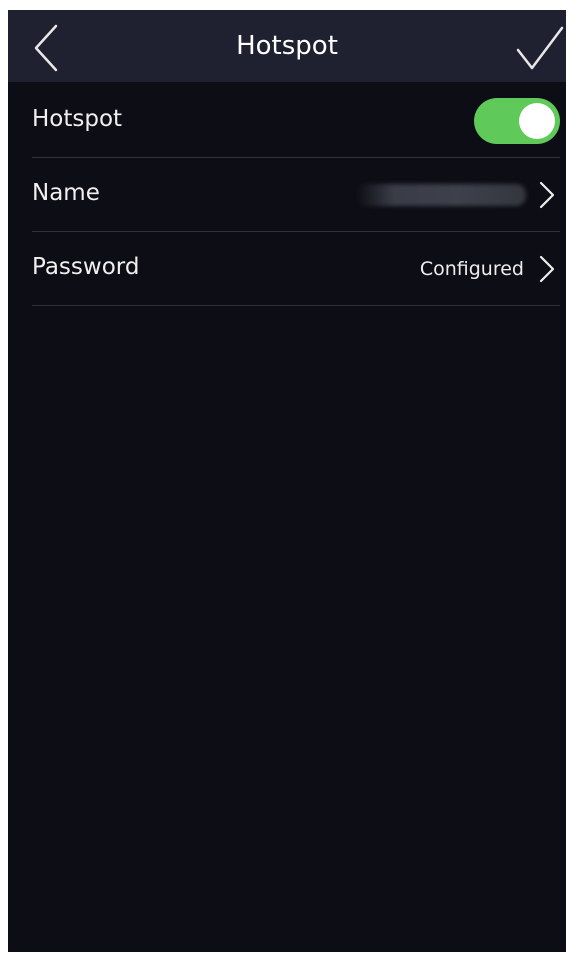 Image resolution: width=573 pixels, height=955 pixels. I want to click on name-row: Name, so click(296, 195).